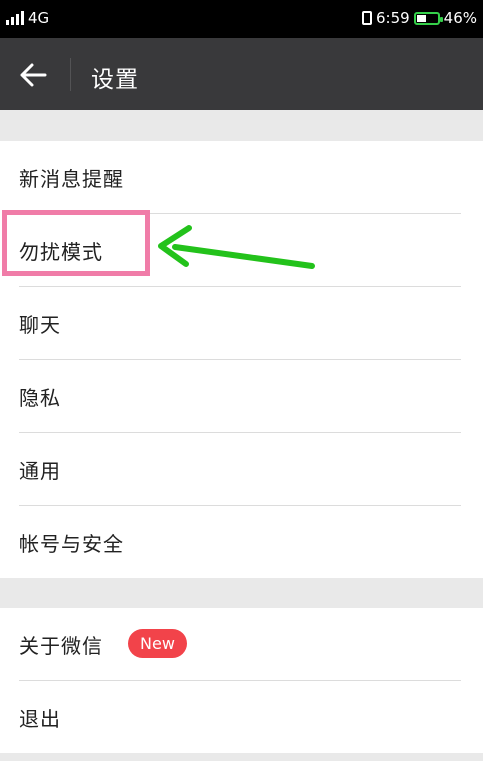  What do you see at coordinates (15, 18) in the screenshot?
I see `signal-icon` at bounding box center [15, 18].